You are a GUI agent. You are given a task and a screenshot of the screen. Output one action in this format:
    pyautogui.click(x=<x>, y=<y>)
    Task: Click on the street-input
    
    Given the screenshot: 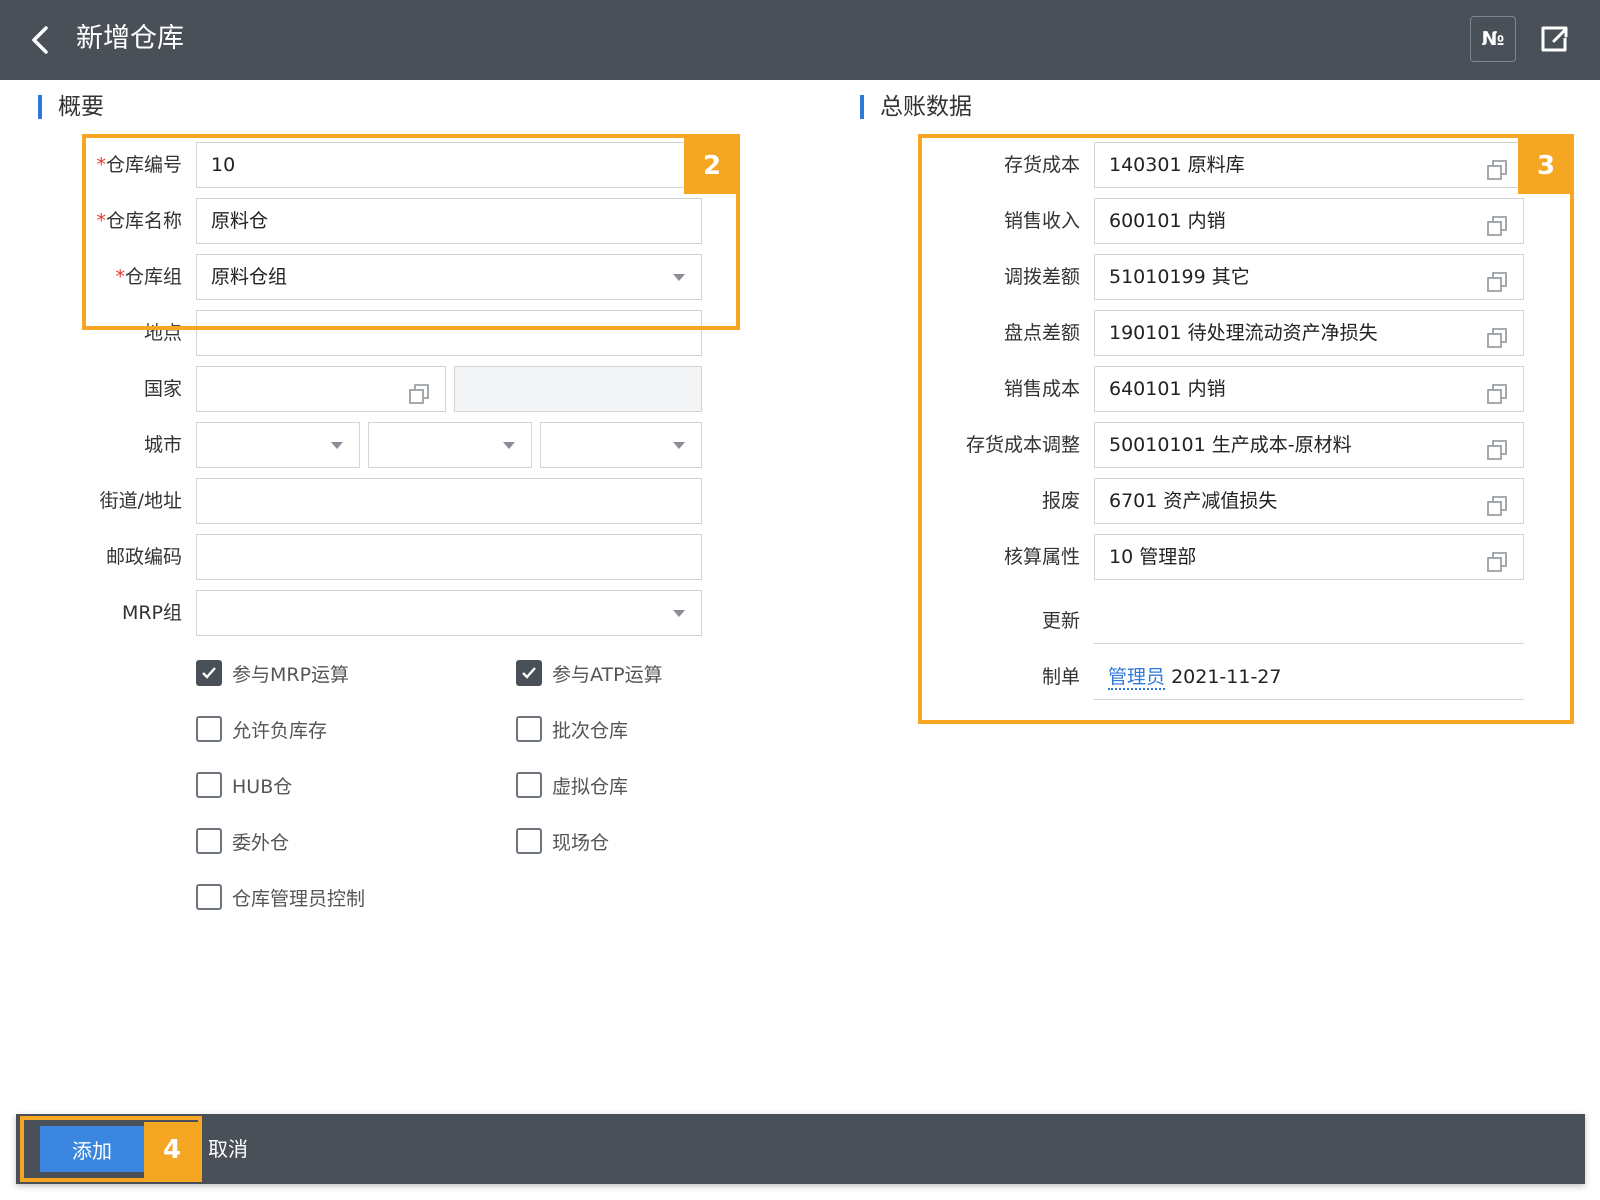 What is the action you would take?
    pyautogui.click(x=449, y=501)
    